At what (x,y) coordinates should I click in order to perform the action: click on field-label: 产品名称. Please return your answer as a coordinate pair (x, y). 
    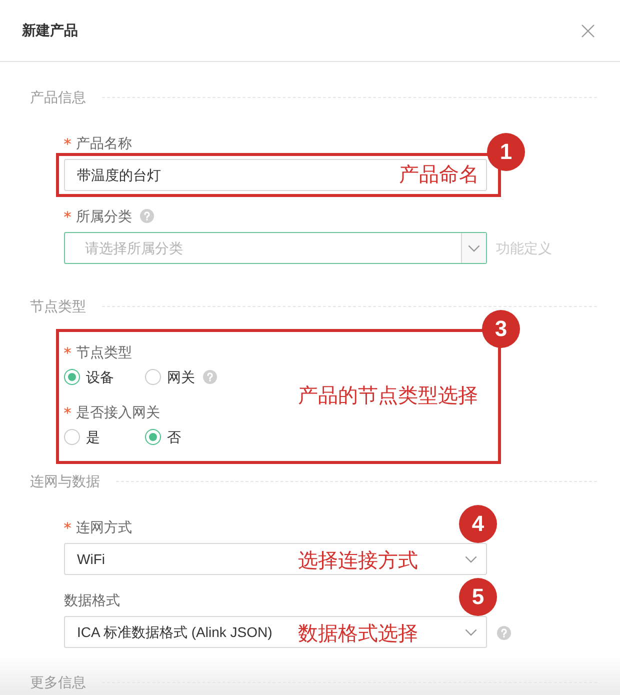
    Looking at the image, I should click on (104, 143).